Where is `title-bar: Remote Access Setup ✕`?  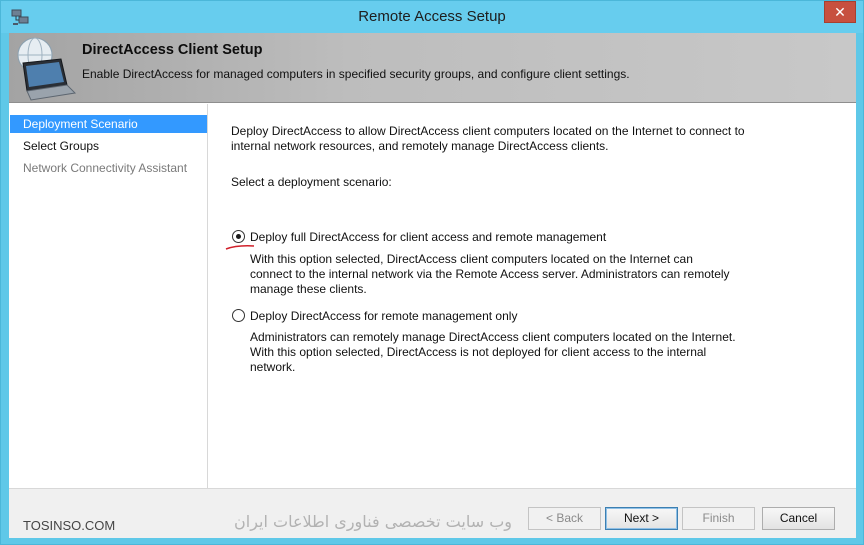 title-bar: Remote Access Setup ✕ is located at coordinates (432, 17).